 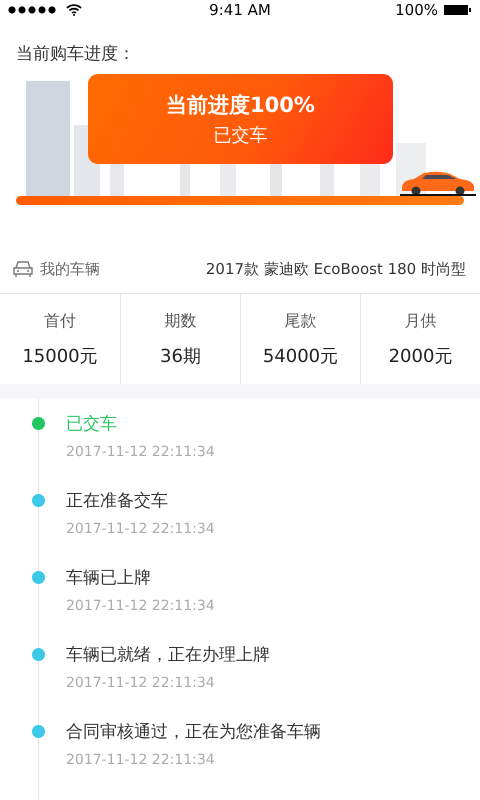 What do you see at coordinates (92, 424) in the screenshot?
I see `timeline-title: 已交车` at bounding box center [92, 424].